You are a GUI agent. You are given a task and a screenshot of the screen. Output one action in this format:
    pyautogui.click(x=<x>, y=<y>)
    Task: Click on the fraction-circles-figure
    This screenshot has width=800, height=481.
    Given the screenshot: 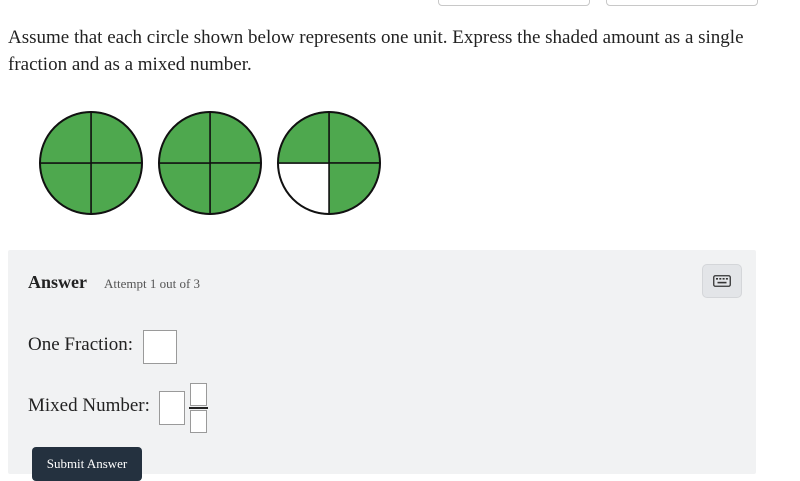 What is the action you would take?
    pyautogui.click(x=210, y=163)
    